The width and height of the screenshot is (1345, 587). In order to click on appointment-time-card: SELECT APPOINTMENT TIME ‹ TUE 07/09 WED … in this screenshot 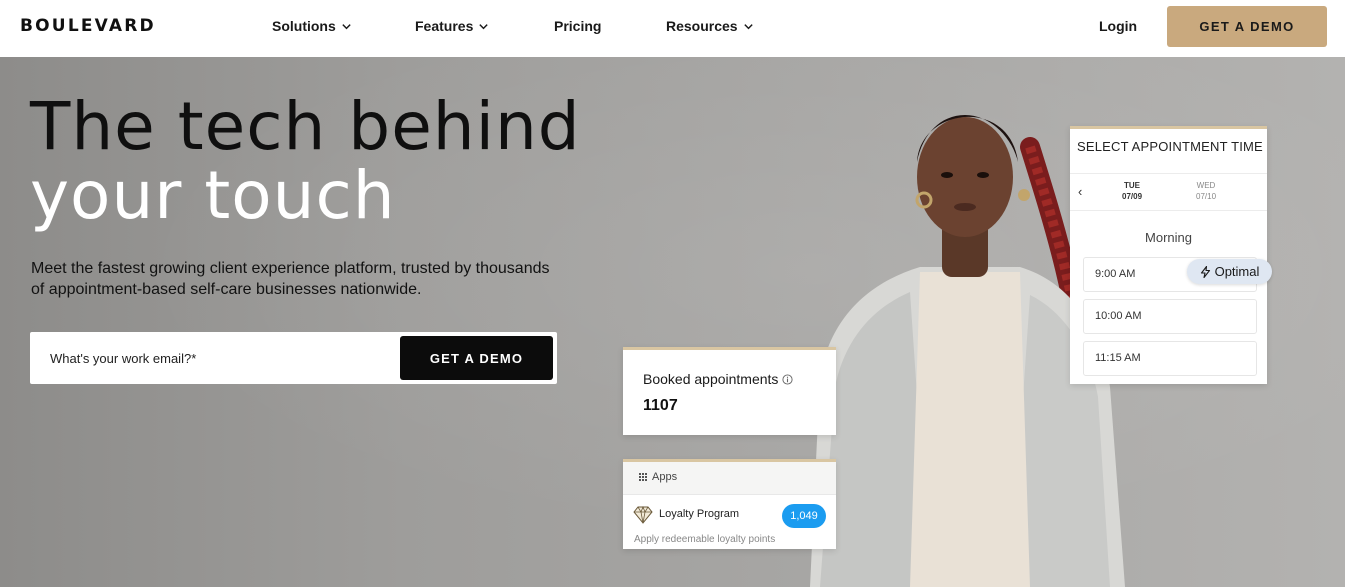, I will do `click(1168, 255)`.